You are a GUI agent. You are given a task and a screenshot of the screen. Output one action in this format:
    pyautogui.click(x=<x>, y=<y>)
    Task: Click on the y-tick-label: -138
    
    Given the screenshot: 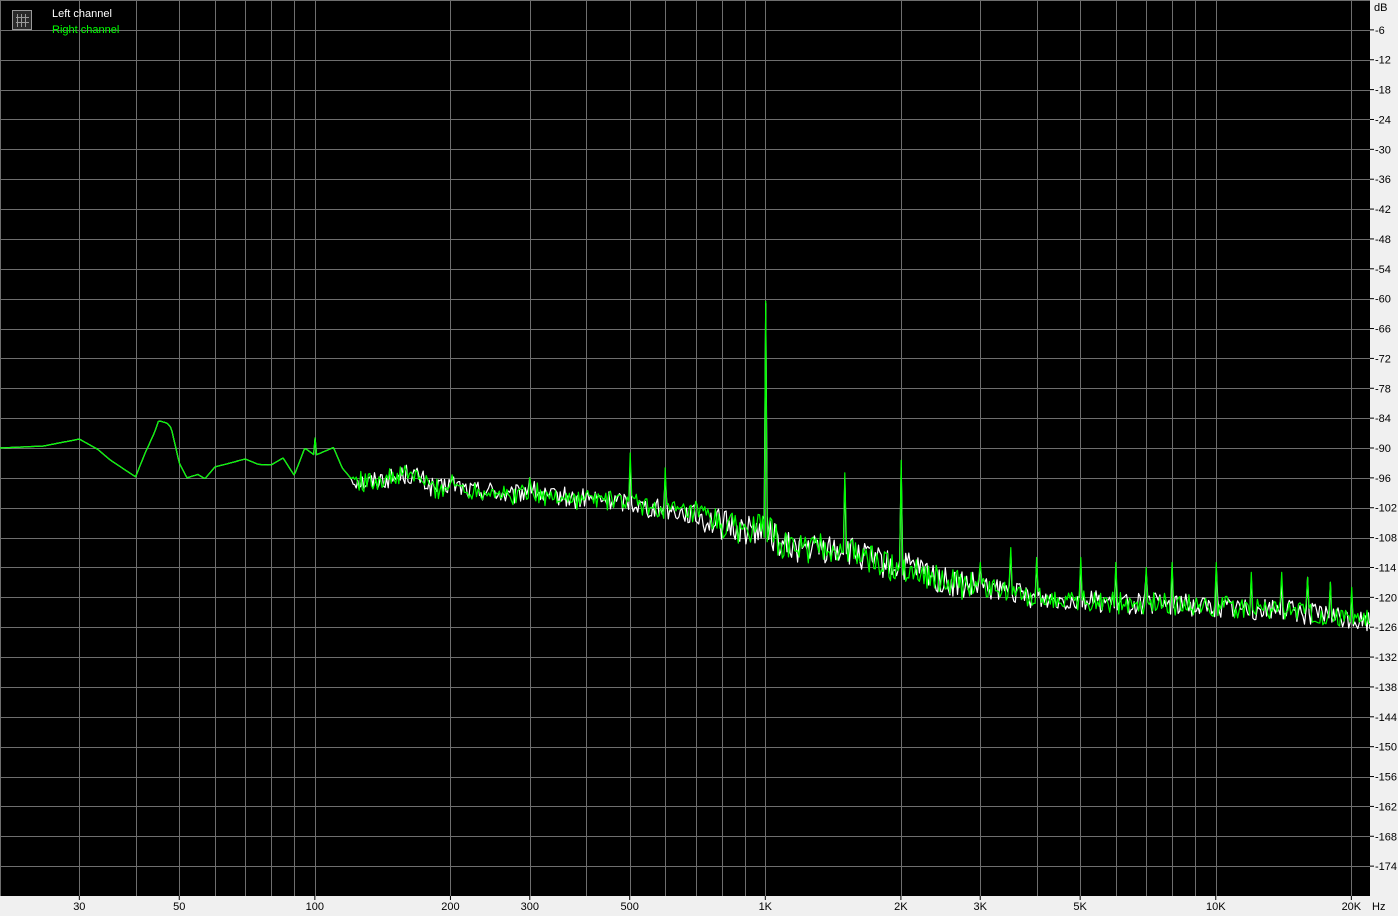 What is the action you would take?
    pyautogui.click(x=1386, y=688)
    